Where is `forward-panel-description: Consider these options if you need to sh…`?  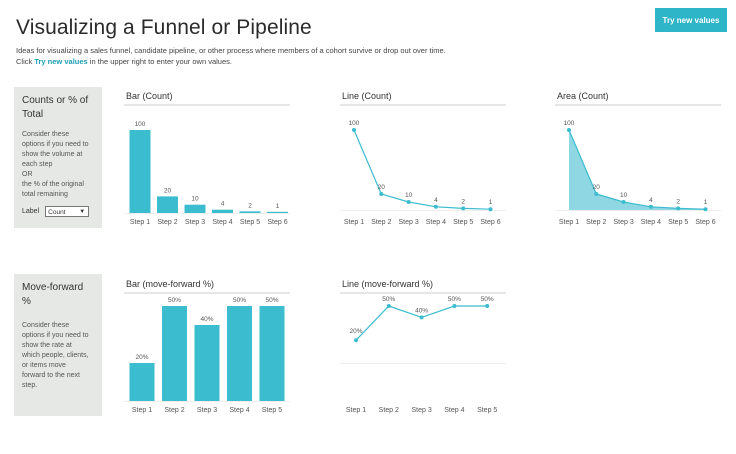
forward-panel-description: Consider these options if you need to sh… is located at coordinates (58, 356).